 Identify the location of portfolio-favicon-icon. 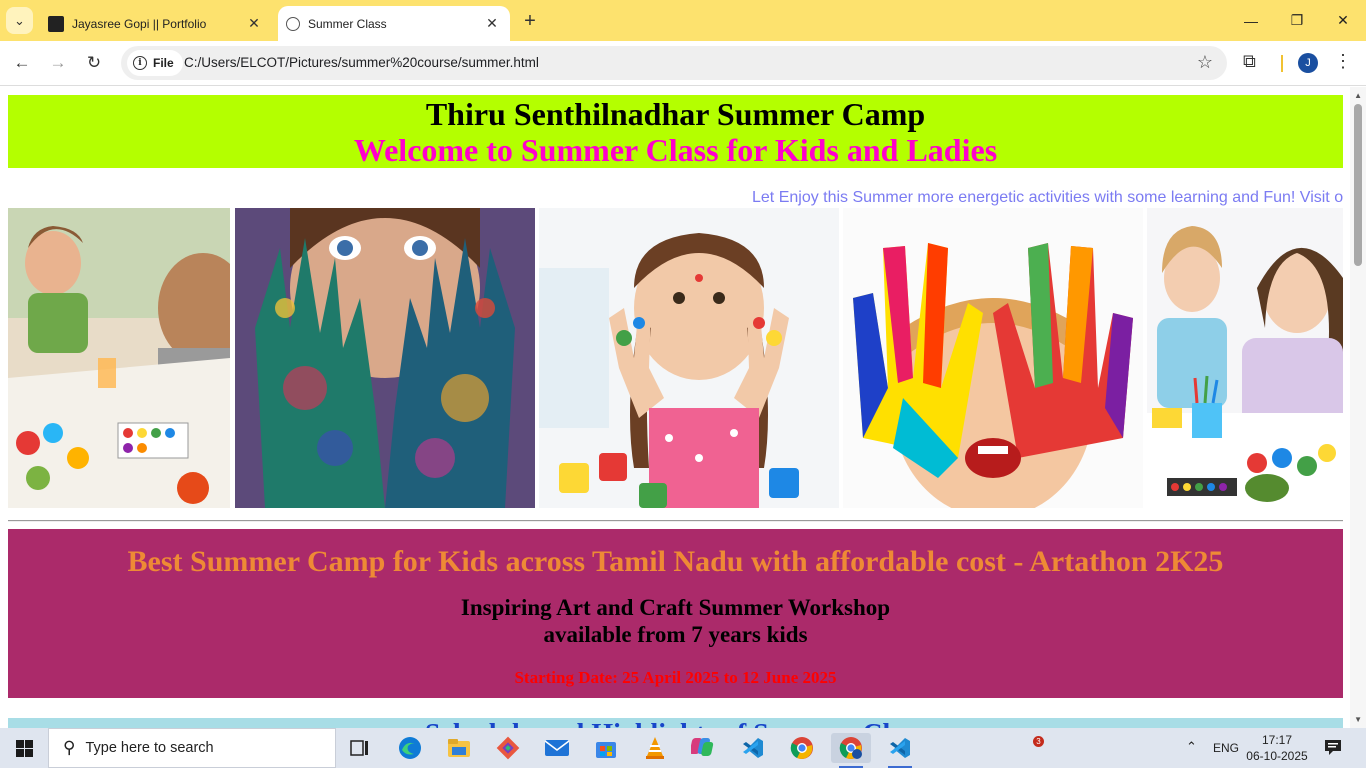
(56, 23).